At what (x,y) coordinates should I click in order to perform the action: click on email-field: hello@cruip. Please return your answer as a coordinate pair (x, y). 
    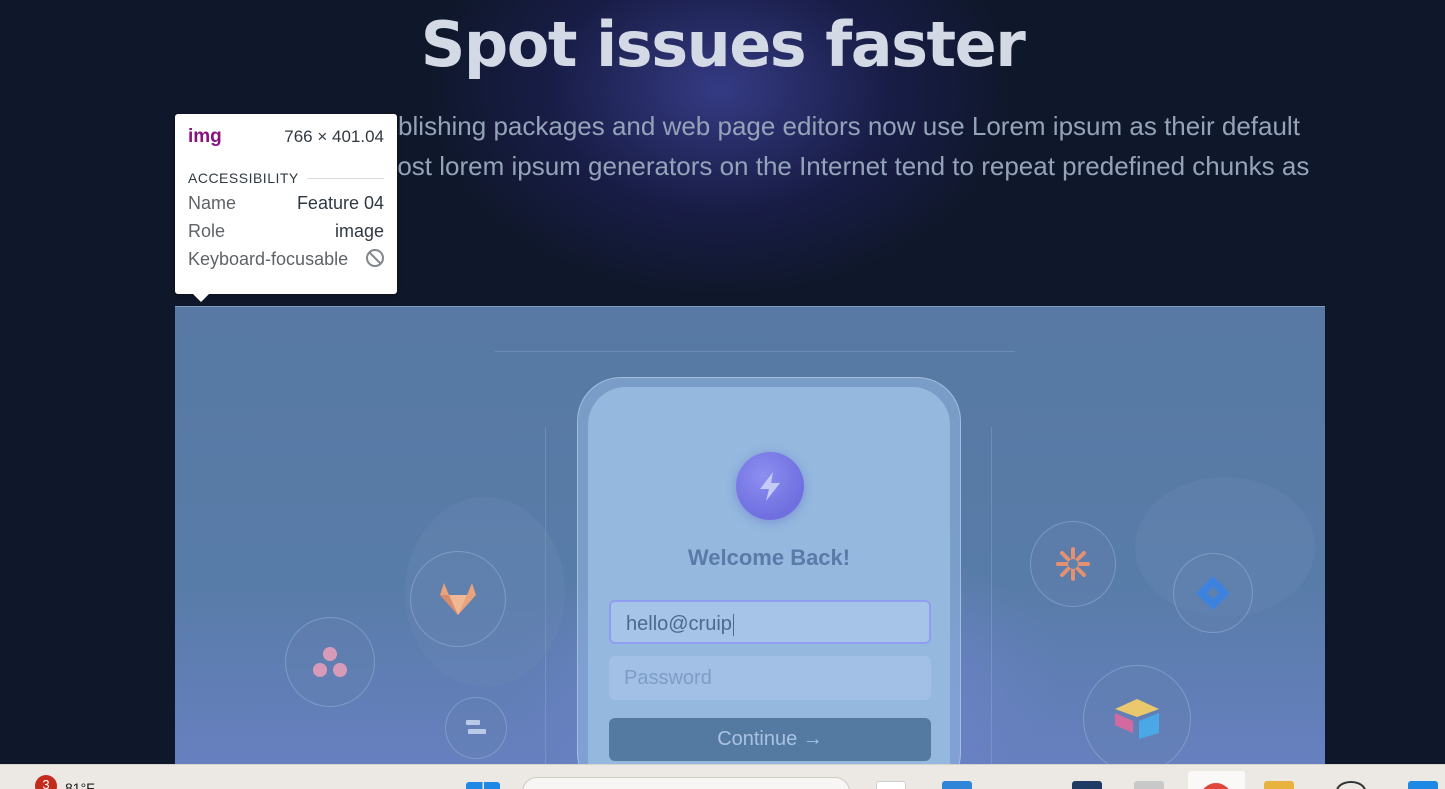
    Looking at the image, I should click on (770, 622).